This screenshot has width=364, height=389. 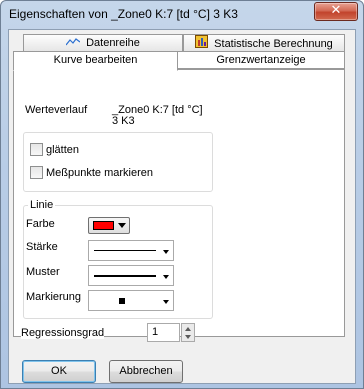 I want to click on square-marker-icon, so click(x=122, y=301).